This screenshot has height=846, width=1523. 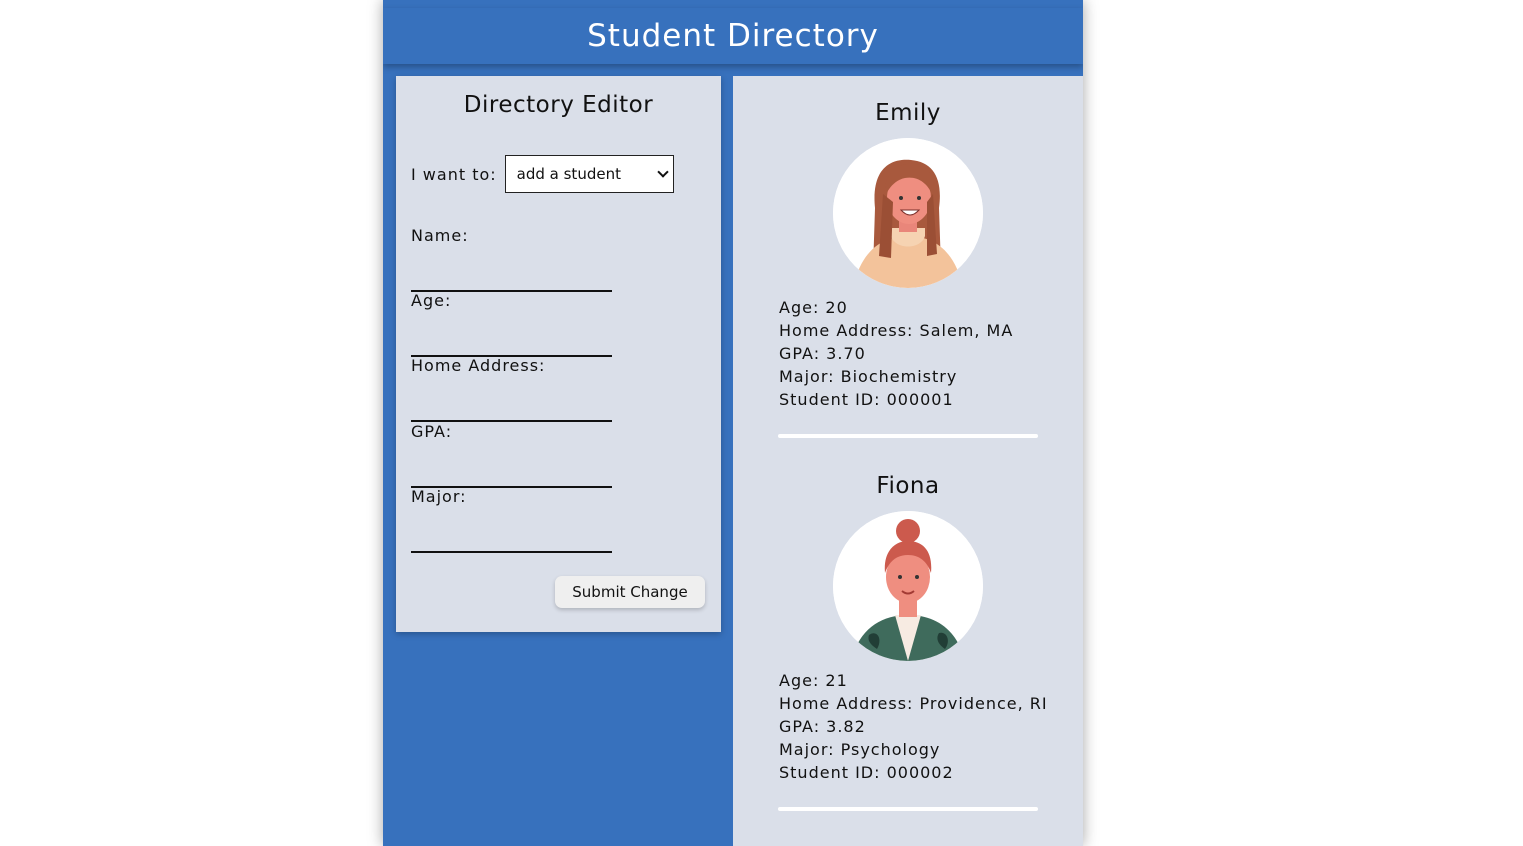 What do you see at coordinates (813, 680) in the screenshot?
I see `student-age: Age: 21` at bounding box center [813, 680].